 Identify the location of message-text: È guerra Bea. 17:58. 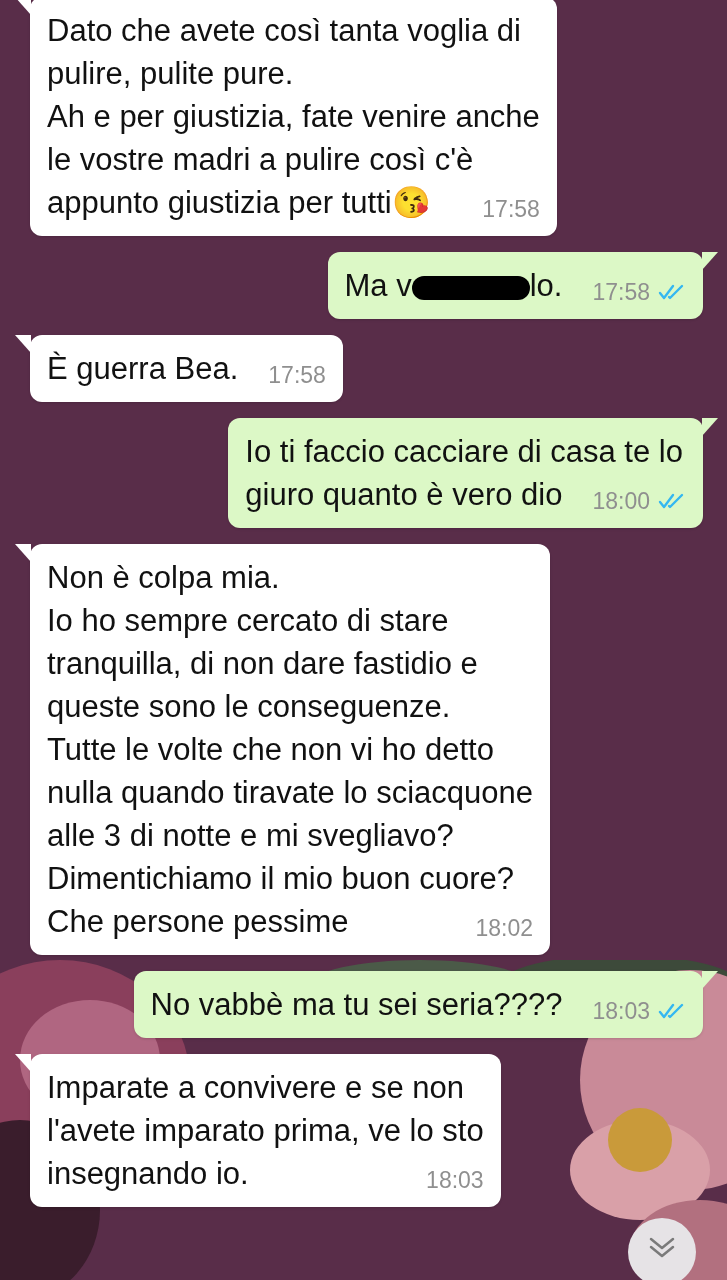
(186, 370).